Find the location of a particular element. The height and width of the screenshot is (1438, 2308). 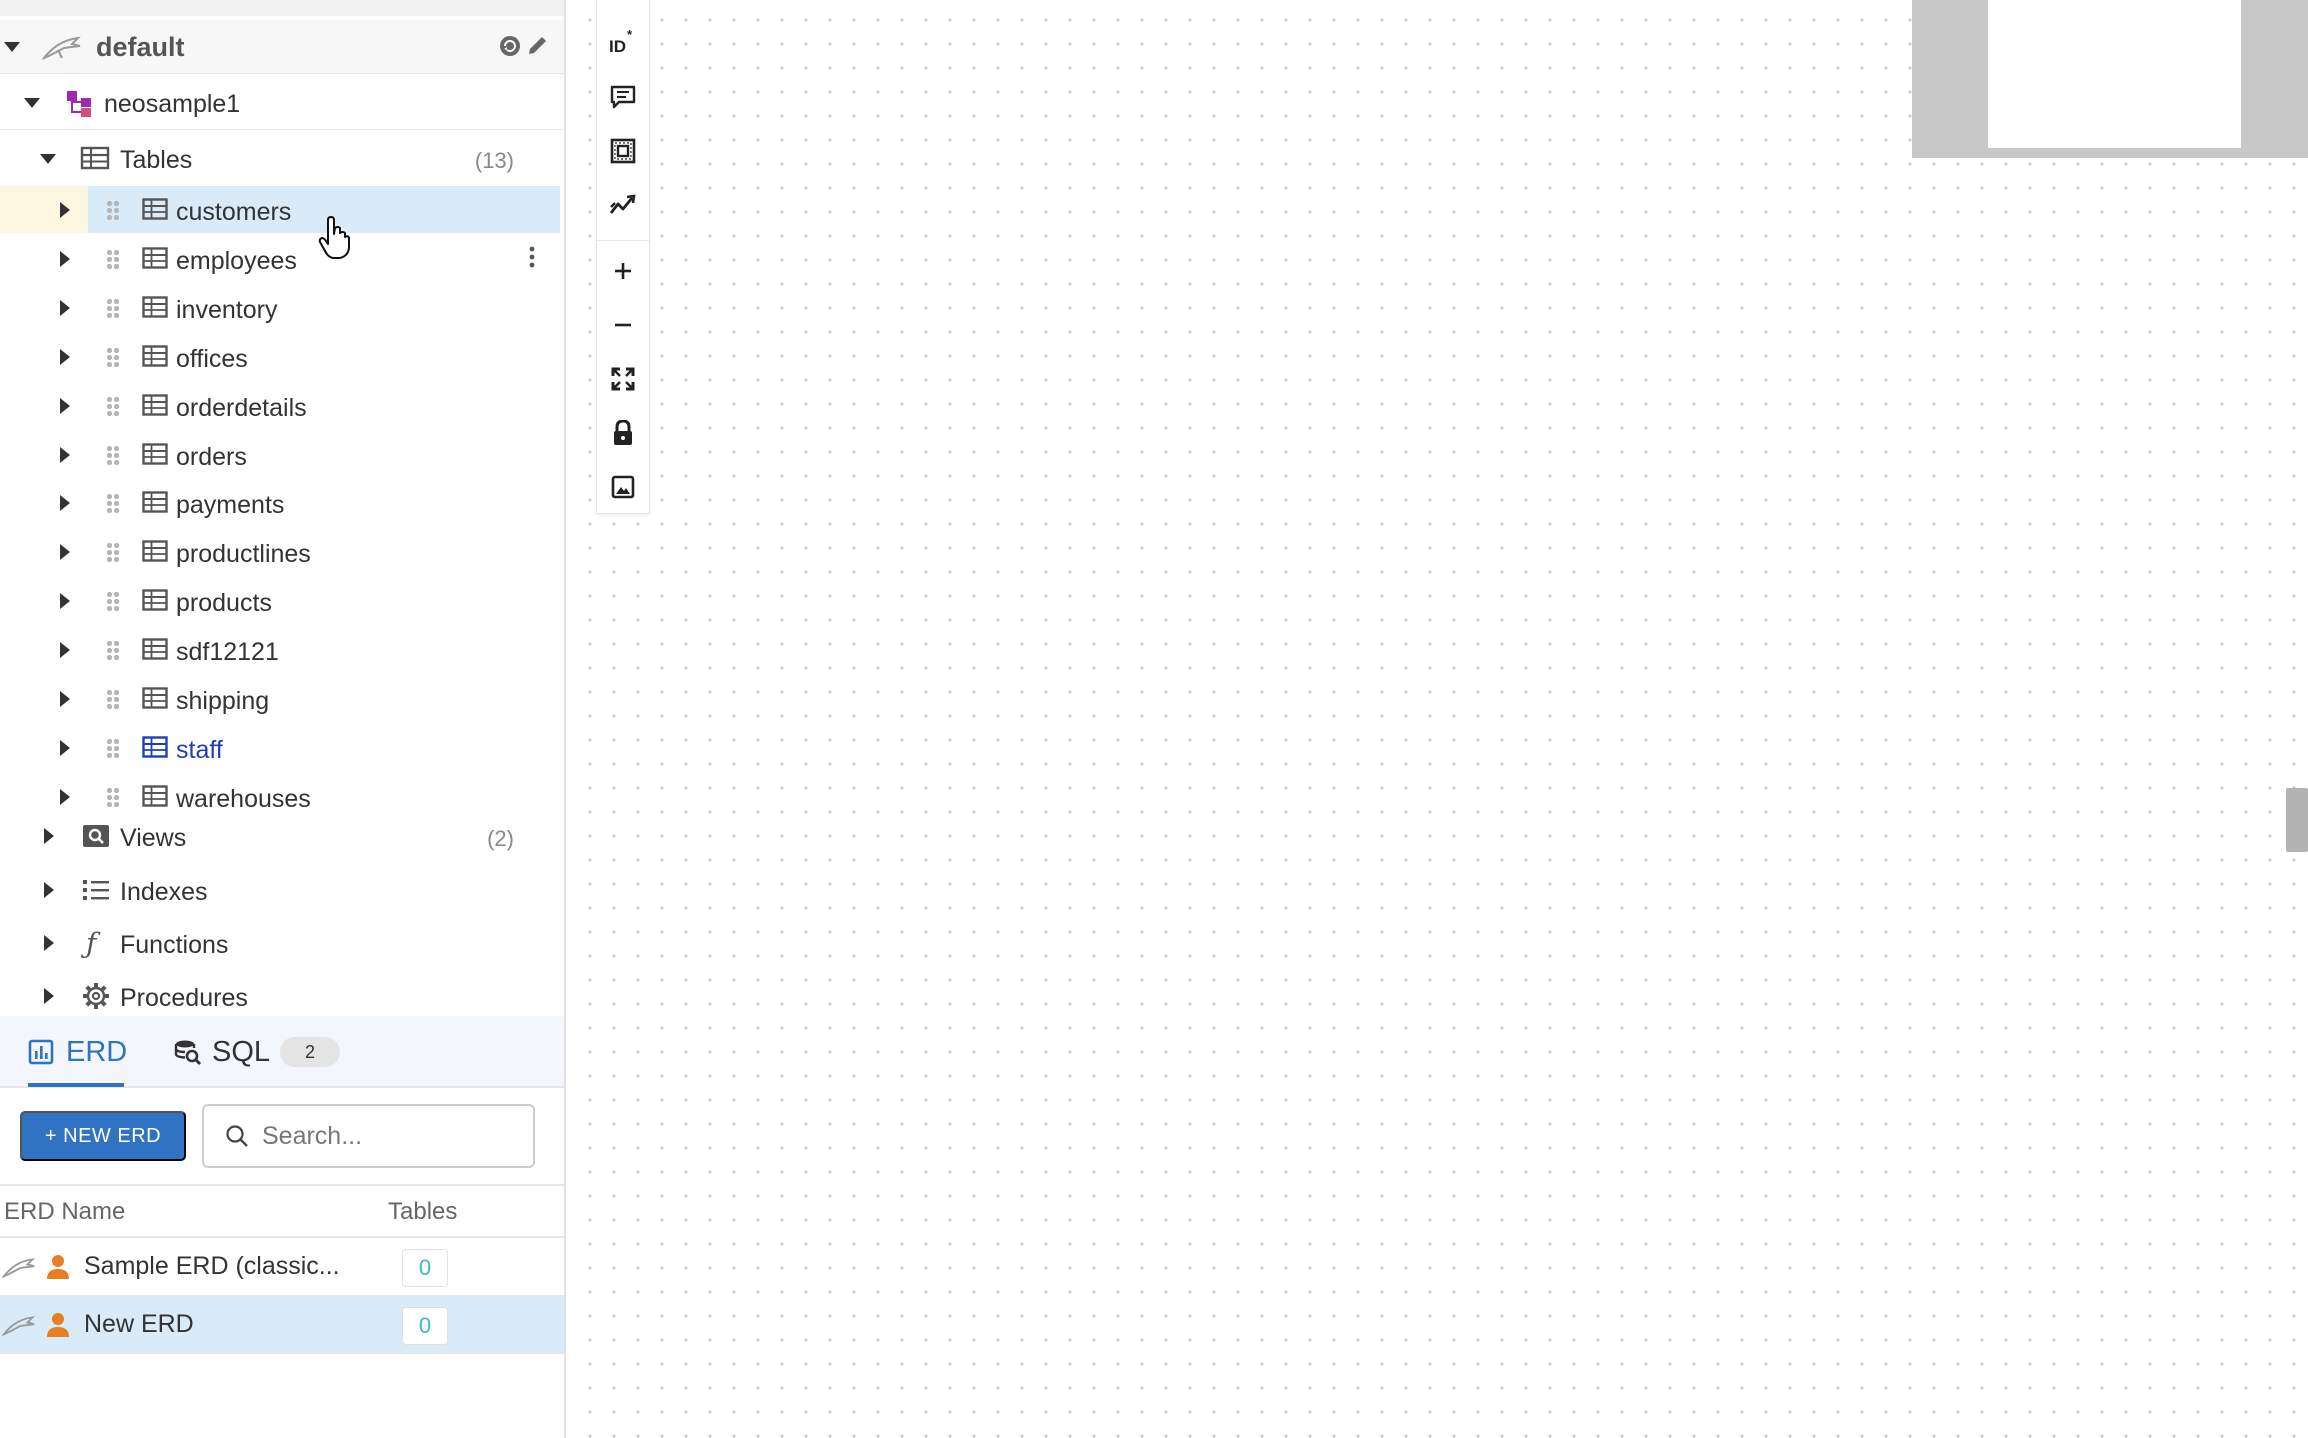

connection-name: default is located at coordinates (140, 47).